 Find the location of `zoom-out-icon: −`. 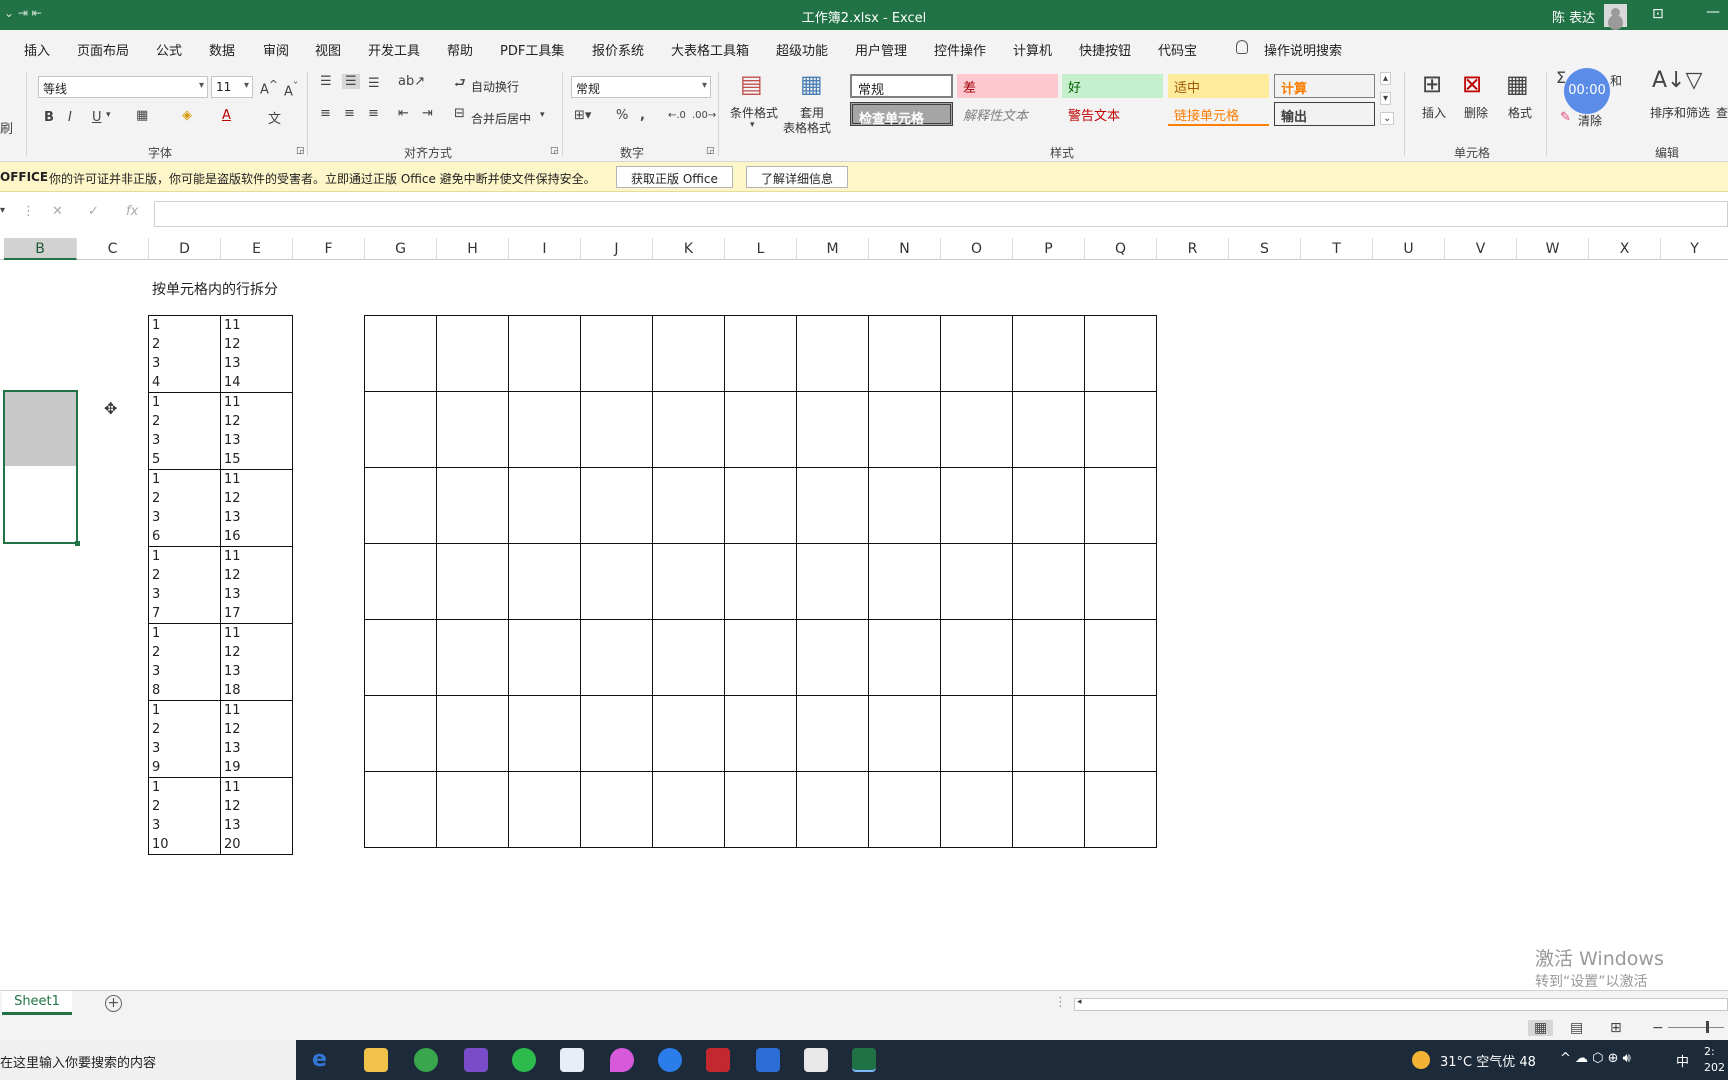

zoom-out-icon: − is located at coordinates (1658, 1028).